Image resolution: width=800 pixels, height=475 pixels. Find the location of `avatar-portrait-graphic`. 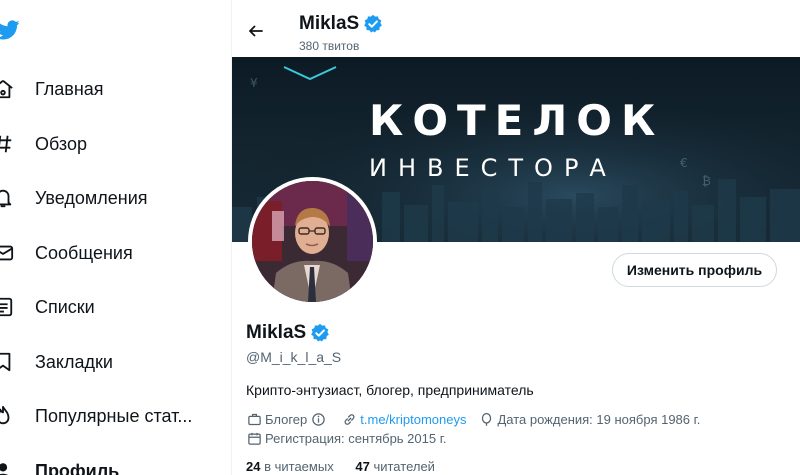

avatar-portrait-graphic is located at coordinates (312, 241).